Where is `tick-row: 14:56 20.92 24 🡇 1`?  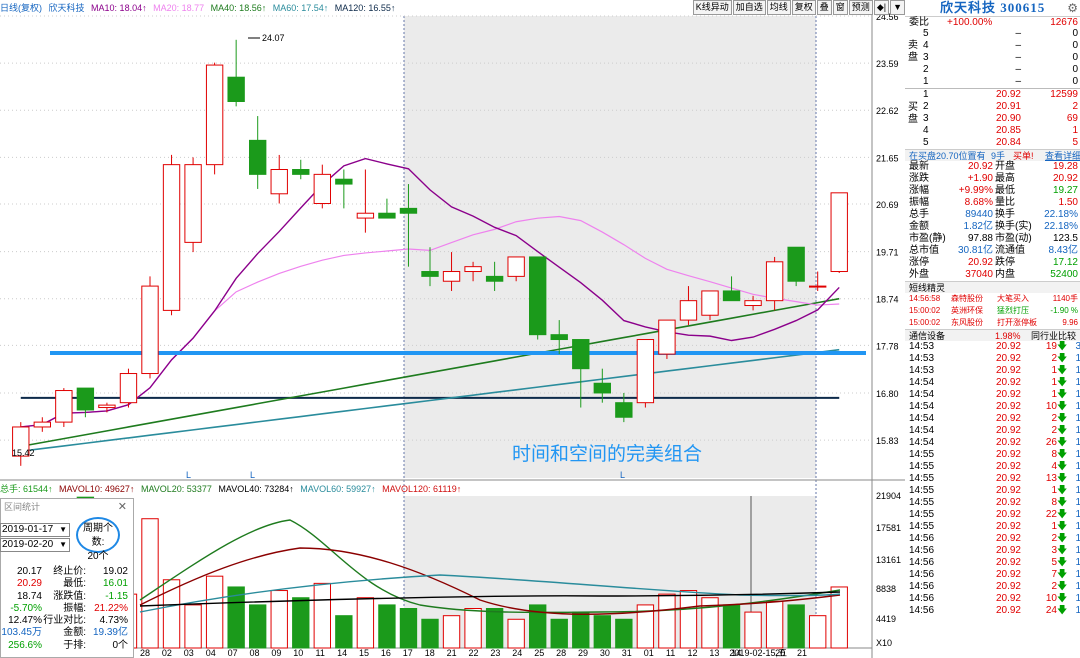
tick-row: 14:56 20.92 24 🡇 1 is located at coordinates (994, 610).